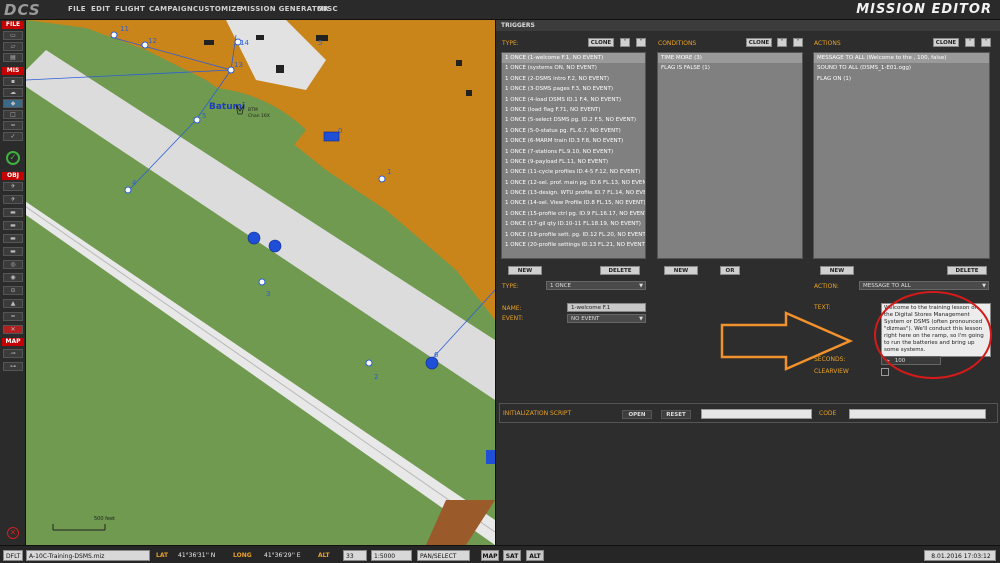 The width and height of the screenshot is (1000, 563). I want to click on trigger-name-field: 1-welcome F.1, so click(606, 307).